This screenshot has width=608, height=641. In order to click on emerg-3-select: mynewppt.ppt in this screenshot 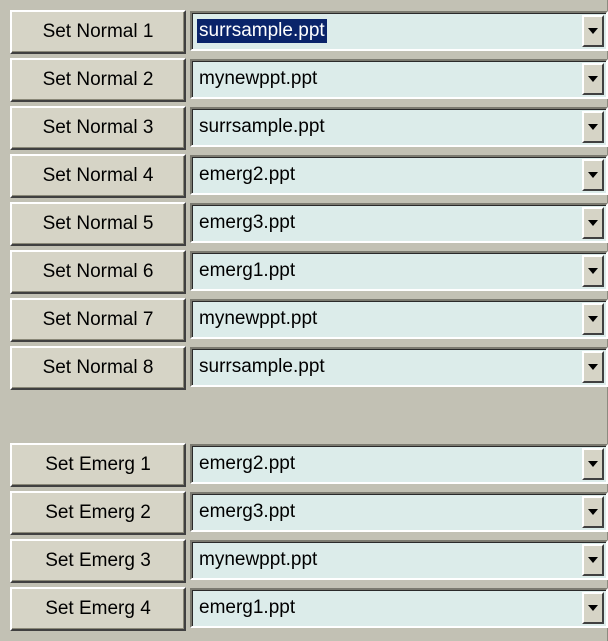, I will do `click(399, 560)`.